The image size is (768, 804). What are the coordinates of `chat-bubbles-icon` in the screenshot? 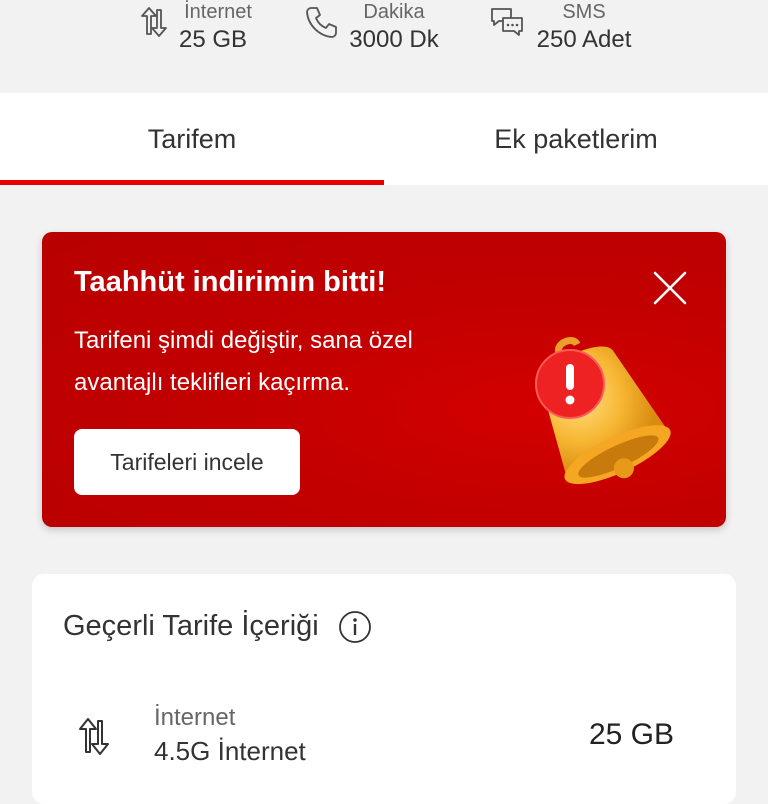 It's located at (507, 22).